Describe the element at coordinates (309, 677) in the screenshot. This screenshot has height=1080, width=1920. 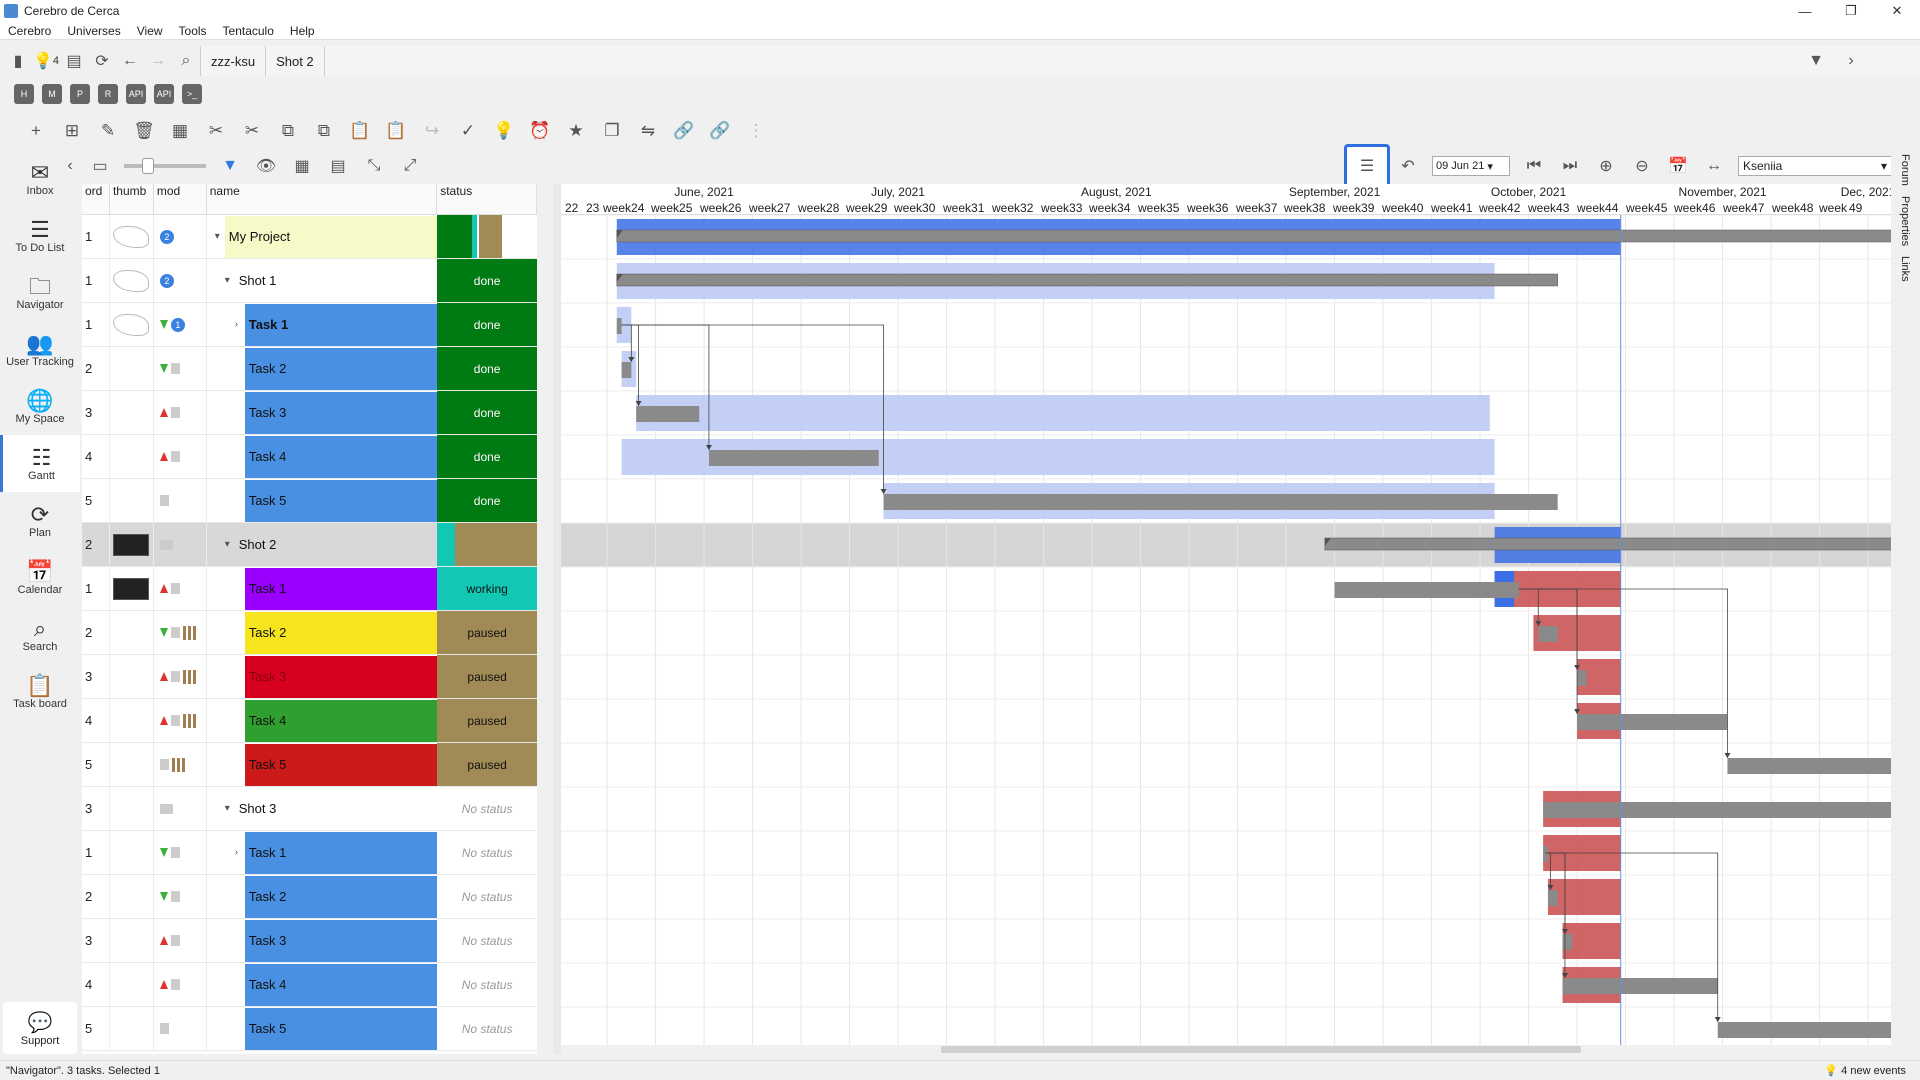
I see `table-row: 3 Task 3 paused` at that location.